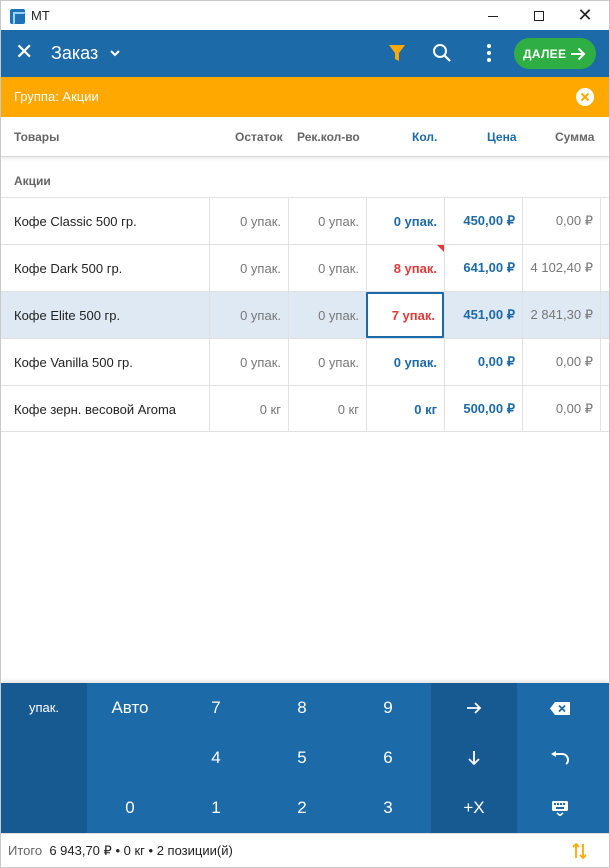 The image size is (610, 868). Describe the element at coordinates (328, 137) in the screenshot. I see `column-header-recommended: Рек.кол-во` at that location.